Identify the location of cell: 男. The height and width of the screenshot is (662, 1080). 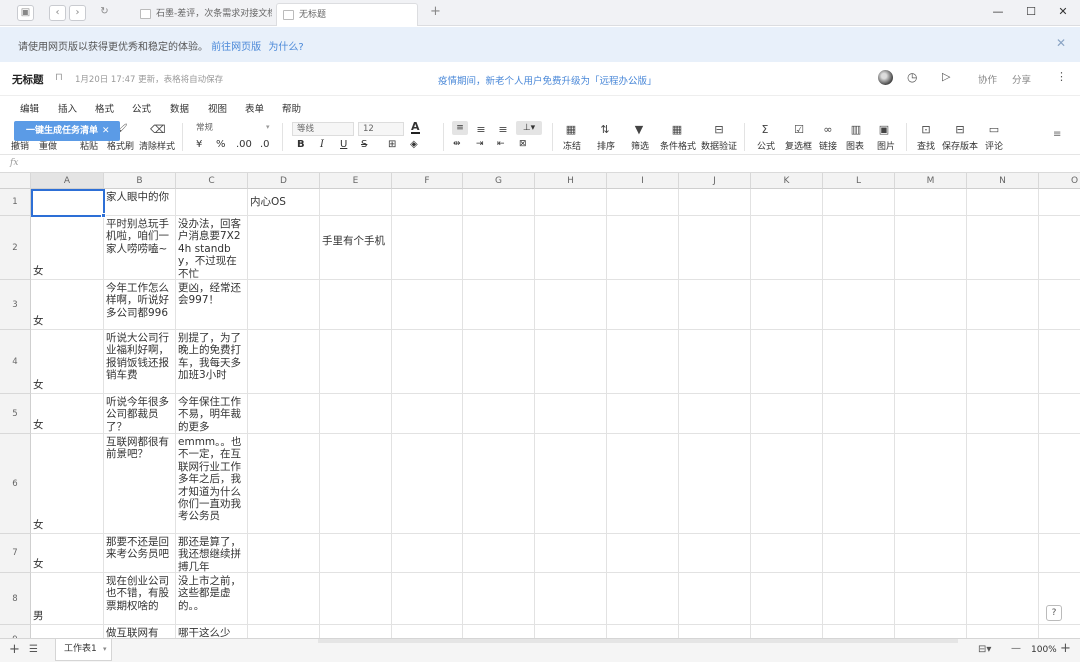
(67, 599).